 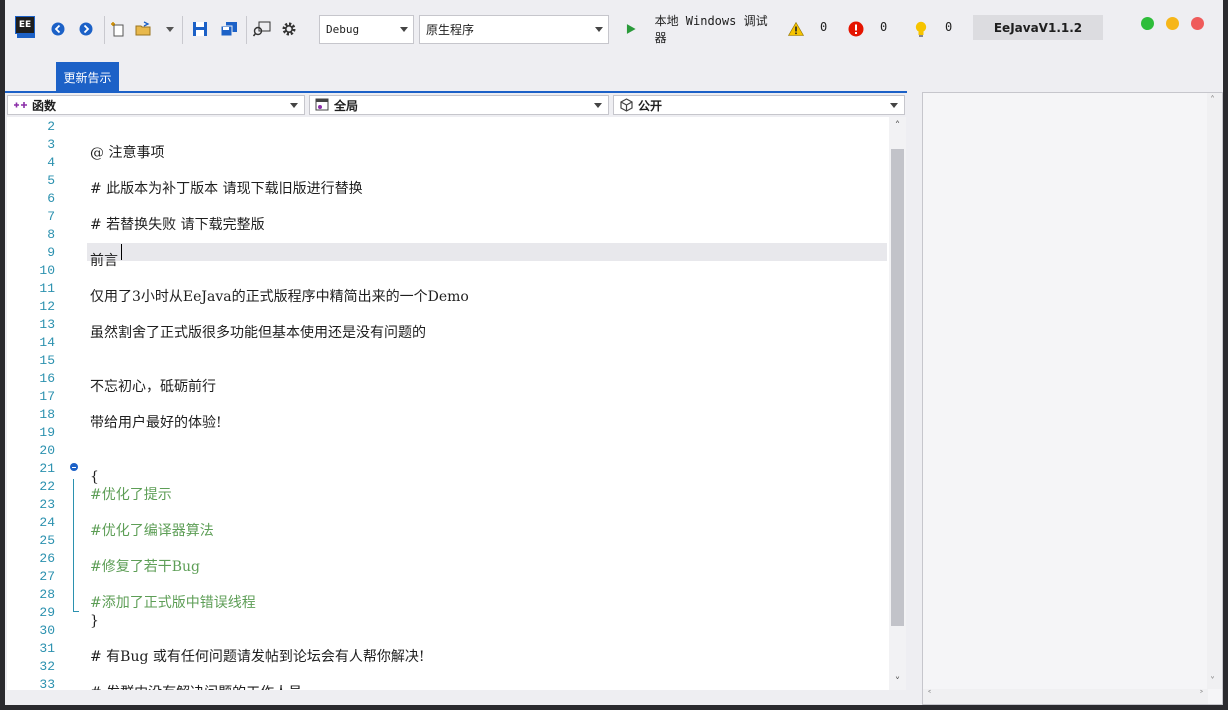 What do you see at coordinates (170, 29) in the screenshot?
I see `open-dropdown-button` at bounding box center [170, 29].